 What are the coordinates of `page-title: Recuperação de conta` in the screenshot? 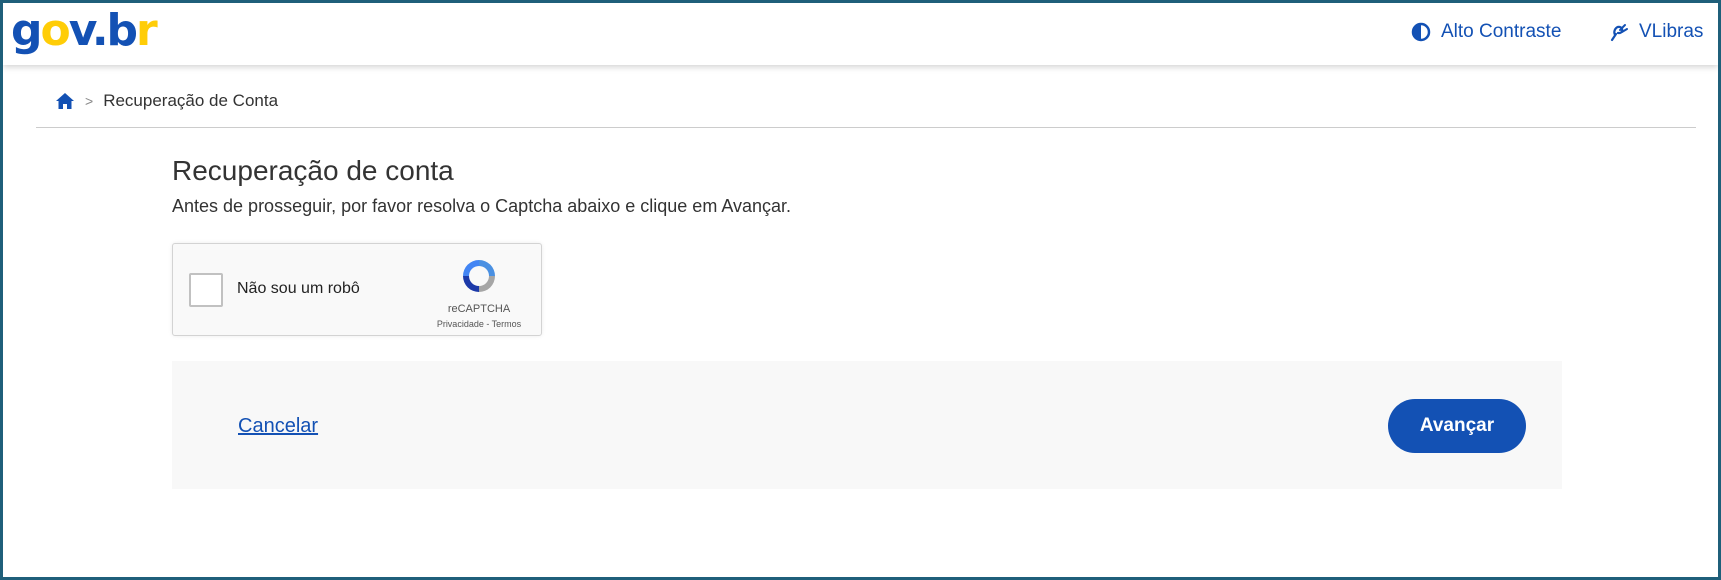 It's located at (313, 170).